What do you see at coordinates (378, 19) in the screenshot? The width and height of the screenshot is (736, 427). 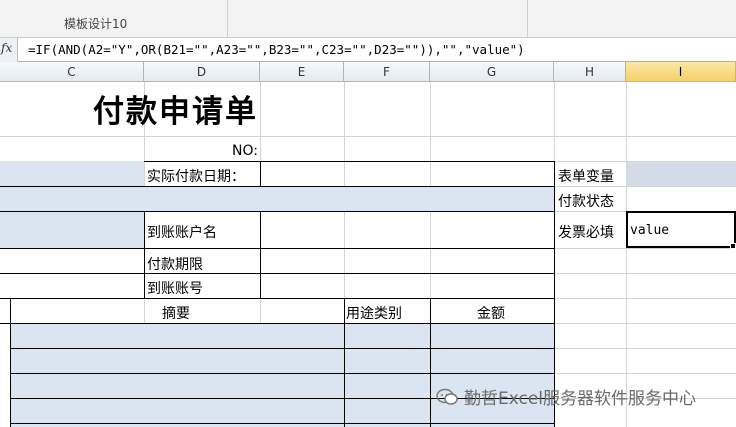 I see `ribbon-group` at bounding box center [378, 19].